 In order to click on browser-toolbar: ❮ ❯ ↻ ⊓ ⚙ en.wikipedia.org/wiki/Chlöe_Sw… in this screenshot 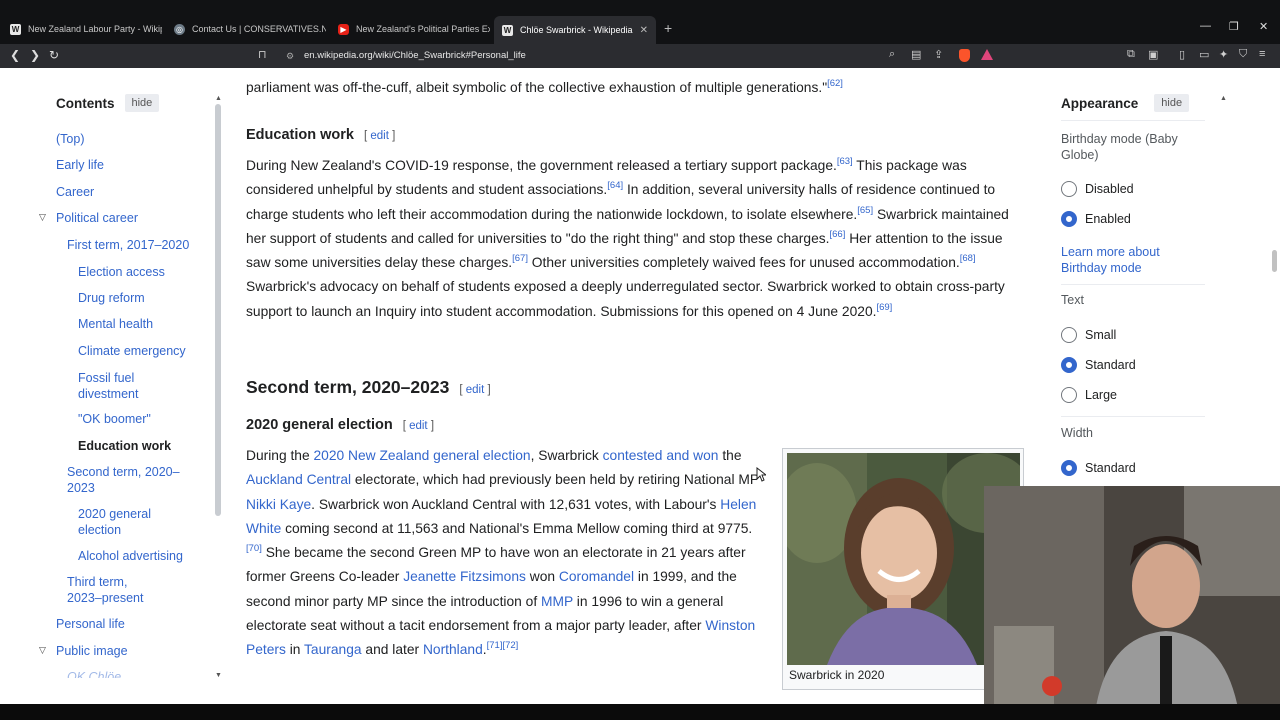, I will do `click(640, 56)`.